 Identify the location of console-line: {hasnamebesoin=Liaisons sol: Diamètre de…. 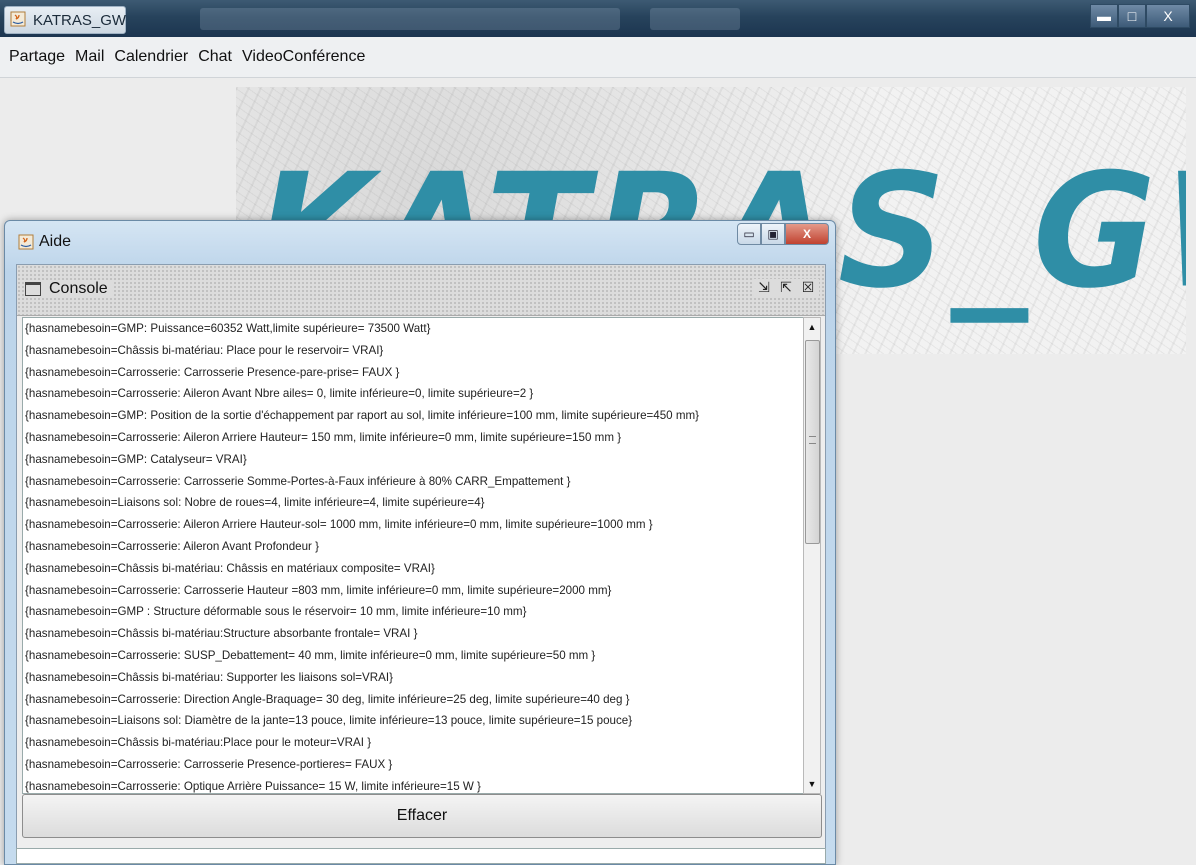
(329, 721).